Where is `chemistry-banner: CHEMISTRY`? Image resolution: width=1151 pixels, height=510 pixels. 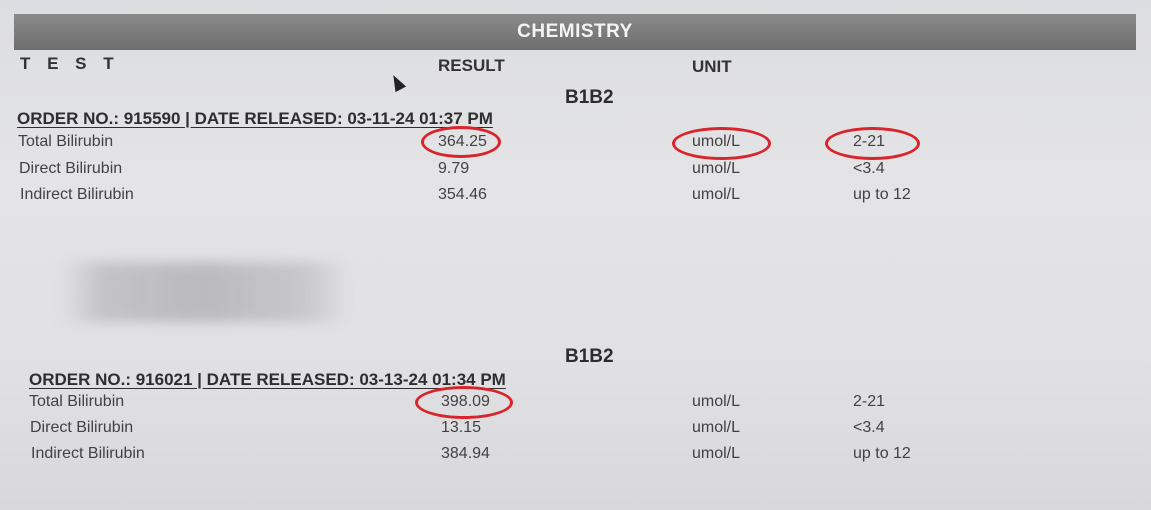 chemistry-banner: CHEMISTRY is located at coordinates (575, 32).